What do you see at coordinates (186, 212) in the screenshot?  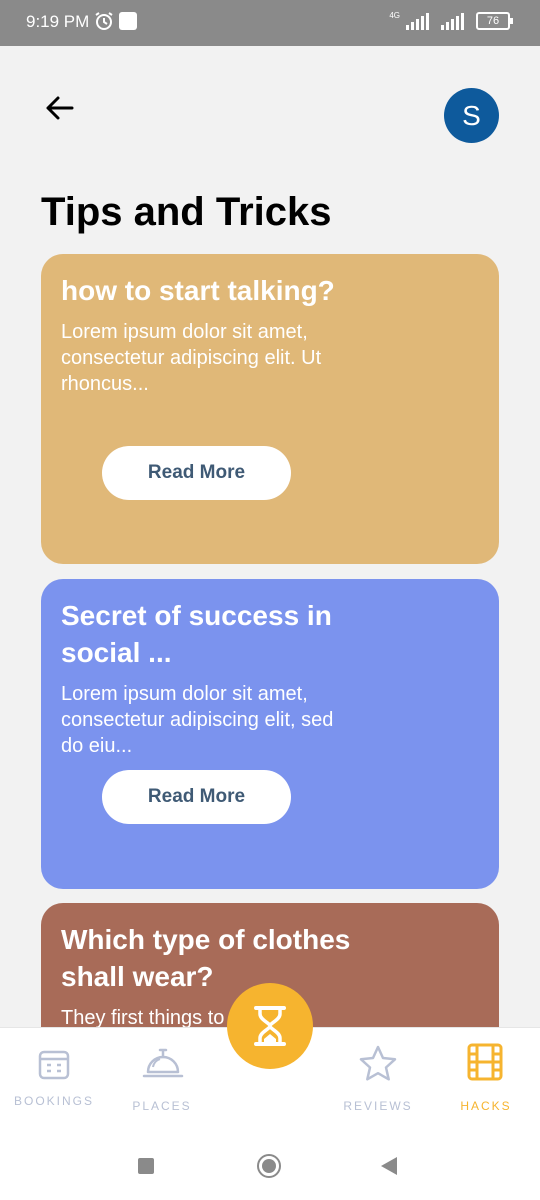 I see `page-title: Tips and Tricks` at bounding box center [186, 212].